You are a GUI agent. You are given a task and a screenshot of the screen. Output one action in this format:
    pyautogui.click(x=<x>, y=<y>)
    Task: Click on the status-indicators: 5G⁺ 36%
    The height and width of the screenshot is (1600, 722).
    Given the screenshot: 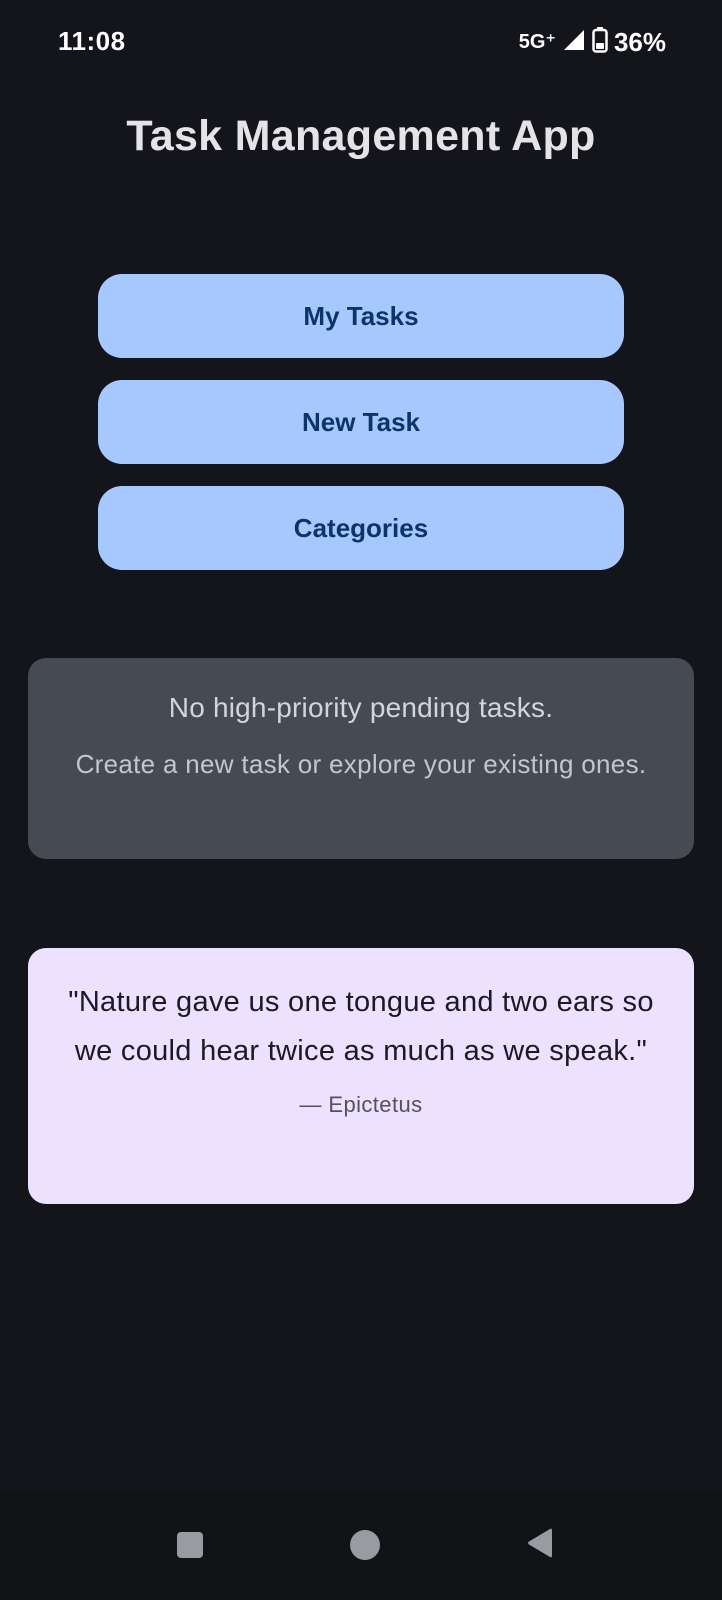 What is the action you would take?
    pyautogui.click(x=592, y=42)
    